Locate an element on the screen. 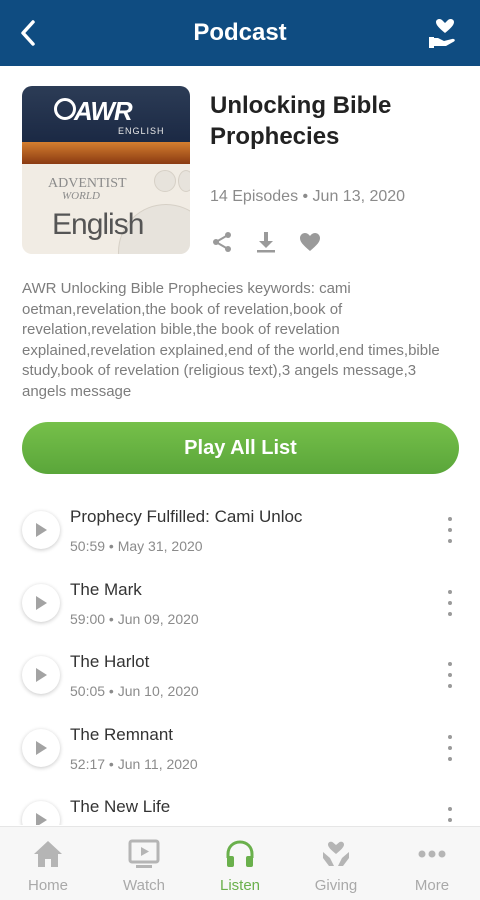  chevron-left-icon is located at coordinates (28, 33).